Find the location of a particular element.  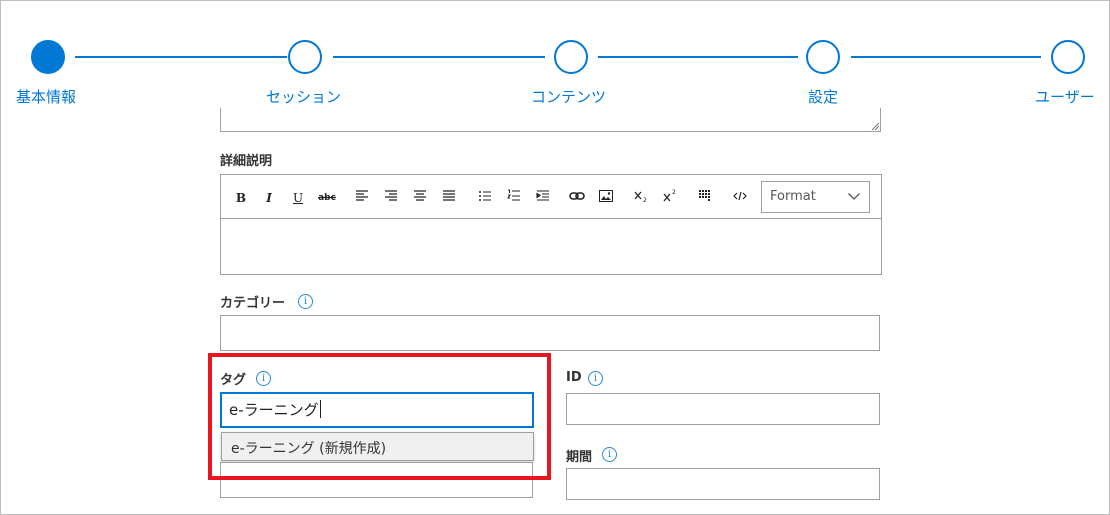

period-input is located at coordinates (723, 484).